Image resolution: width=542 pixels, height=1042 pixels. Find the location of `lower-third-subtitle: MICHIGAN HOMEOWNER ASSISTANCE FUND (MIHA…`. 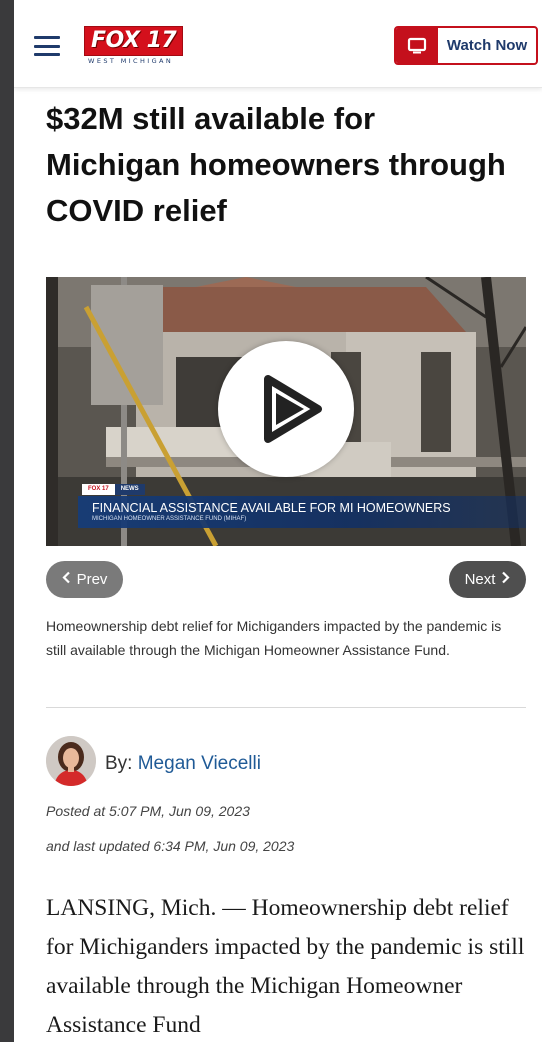

lower-third-subtitle: MICHIGAN HOMEOWNER ASSISTANCE FUND (MIHA… is located at coordinates (169, 519).